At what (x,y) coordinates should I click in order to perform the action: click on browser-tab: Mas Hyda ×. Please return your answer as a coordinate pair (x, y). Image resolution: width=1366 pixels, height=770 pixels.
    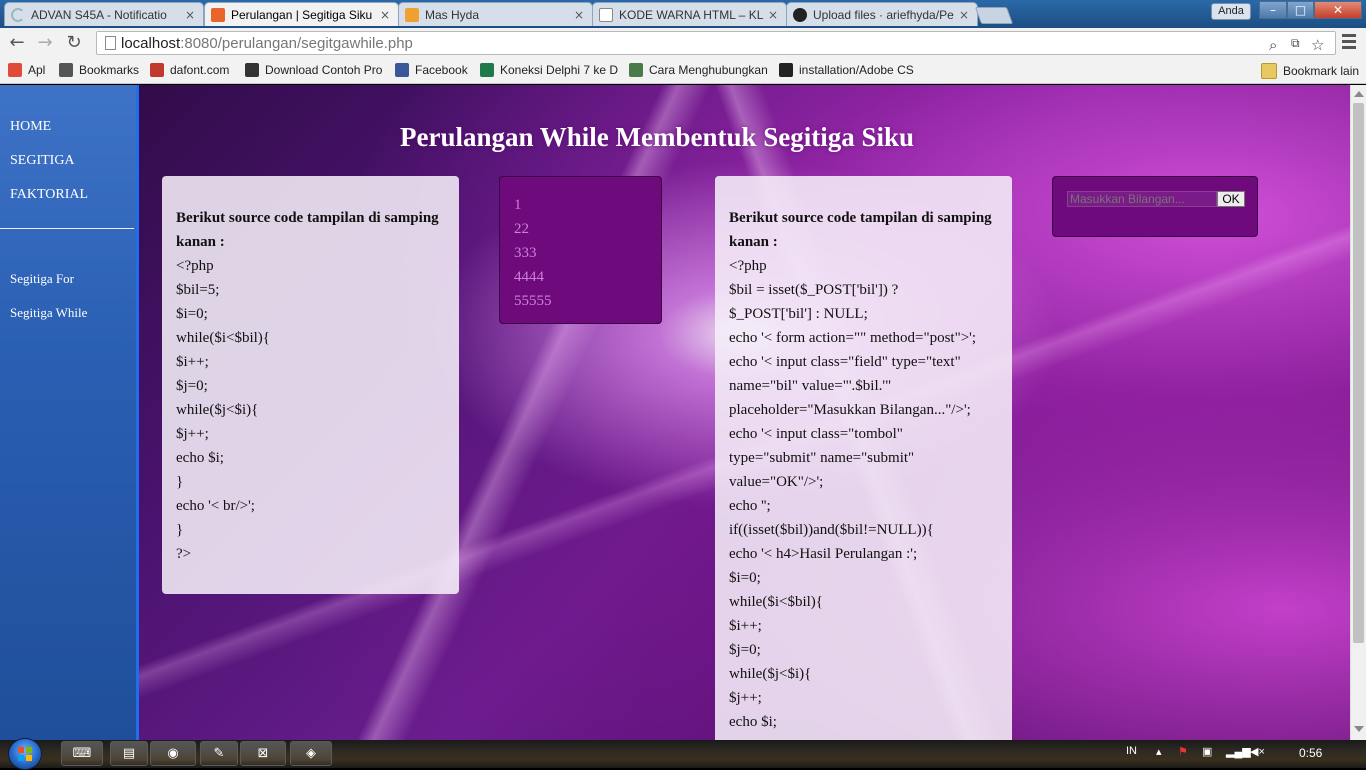
    Looking at the image, I should click on (495, 14).